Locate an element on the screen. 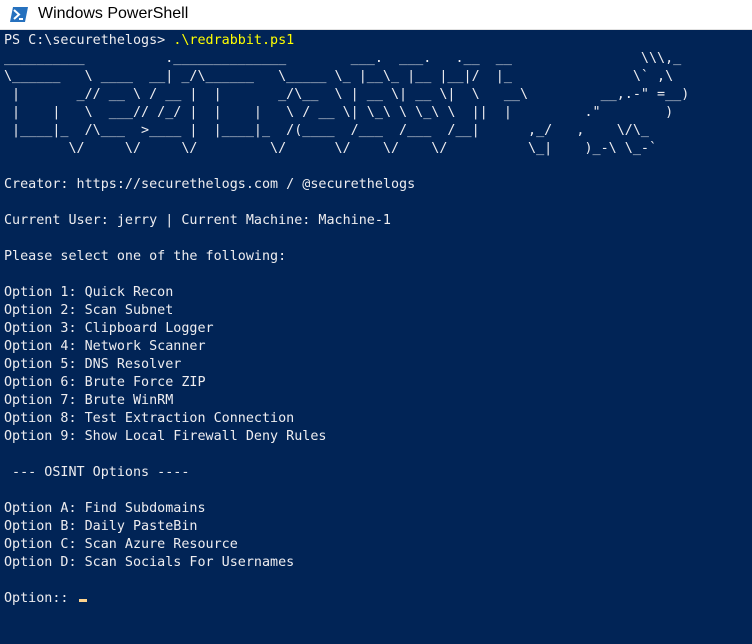  window-title: Windows PowerShell is located at coordinates (113, 13).